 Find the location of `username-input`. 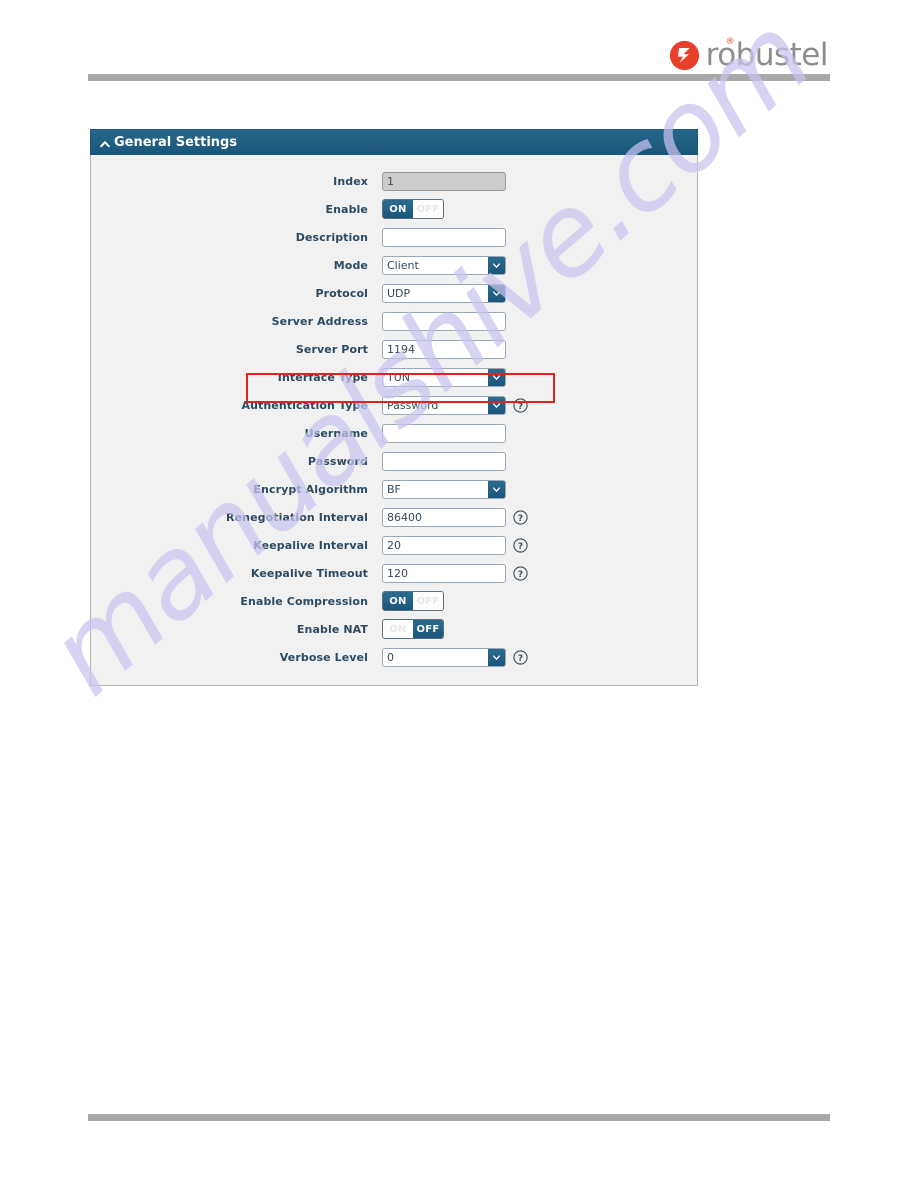

username-input is located at coordinates (444, 433).